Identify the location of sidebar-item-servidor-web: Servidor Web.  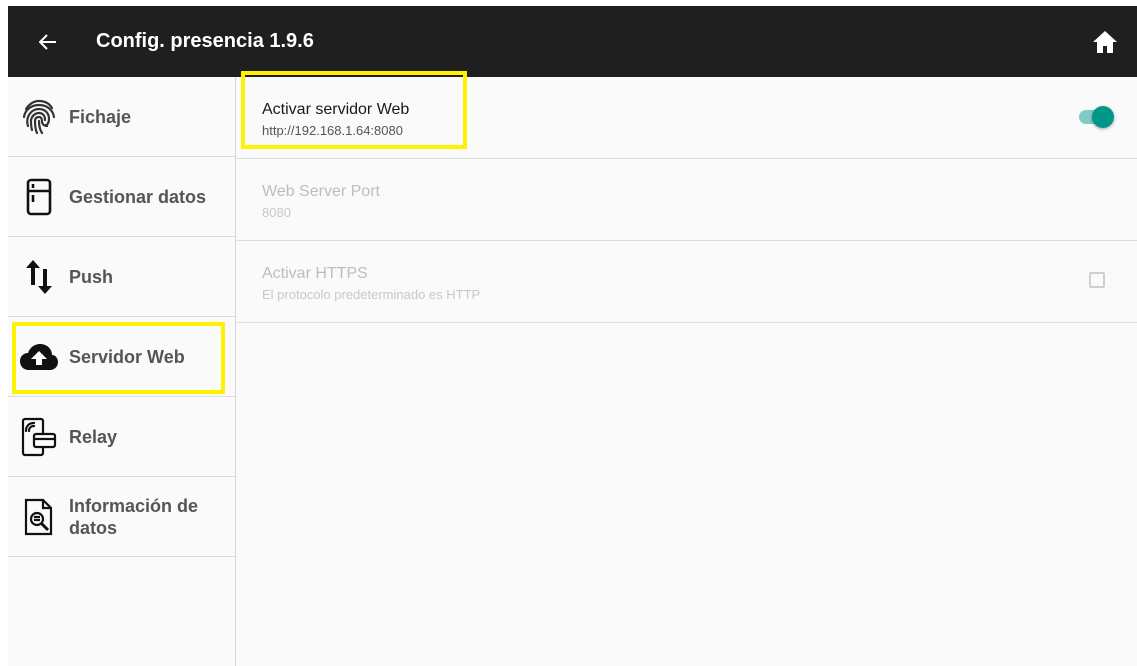
(121, 357).